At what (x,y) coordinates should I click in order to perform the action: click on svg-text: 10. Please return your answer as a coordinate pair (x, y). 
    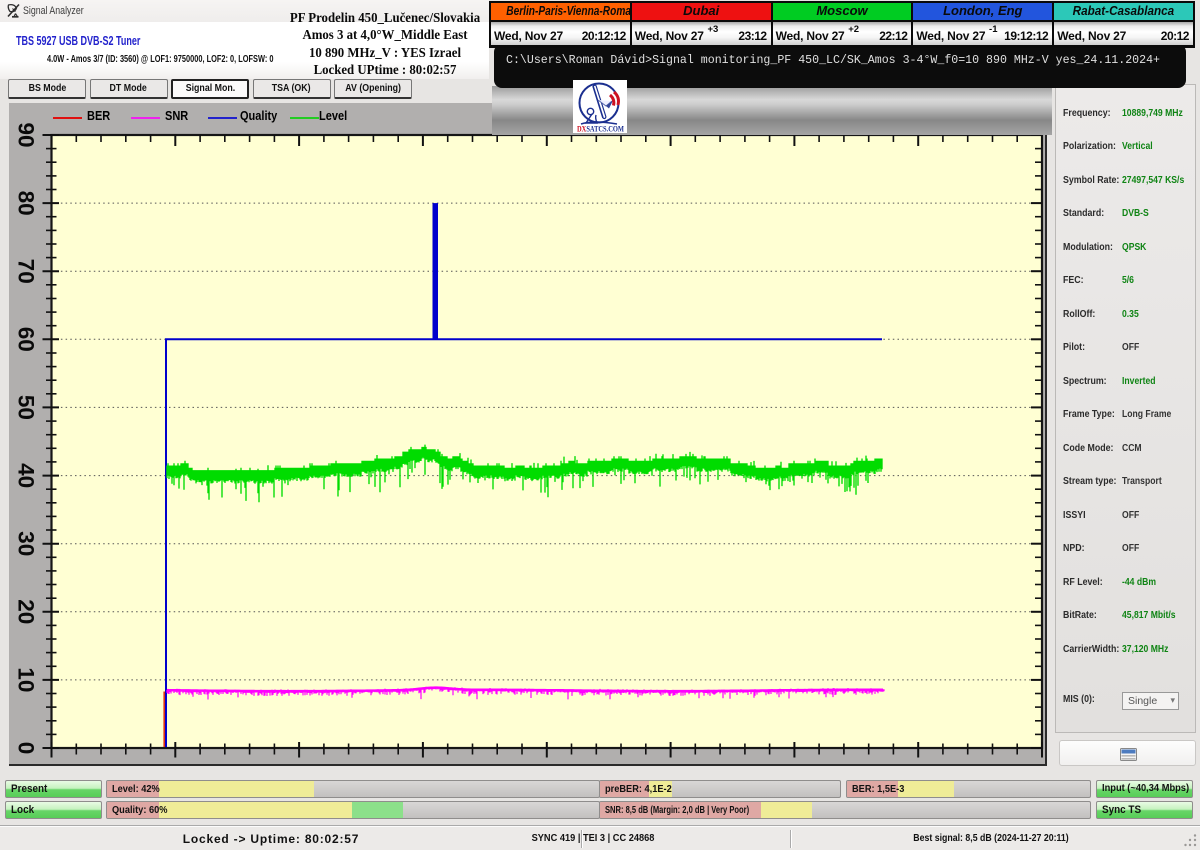
    Looking at the image, I should click on (26, 679).